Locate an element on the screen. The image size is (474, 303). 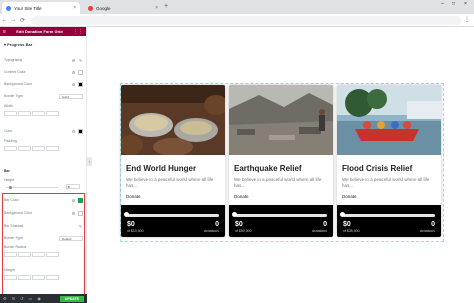
padding-row: Padding is located at coordinates (43, 141).